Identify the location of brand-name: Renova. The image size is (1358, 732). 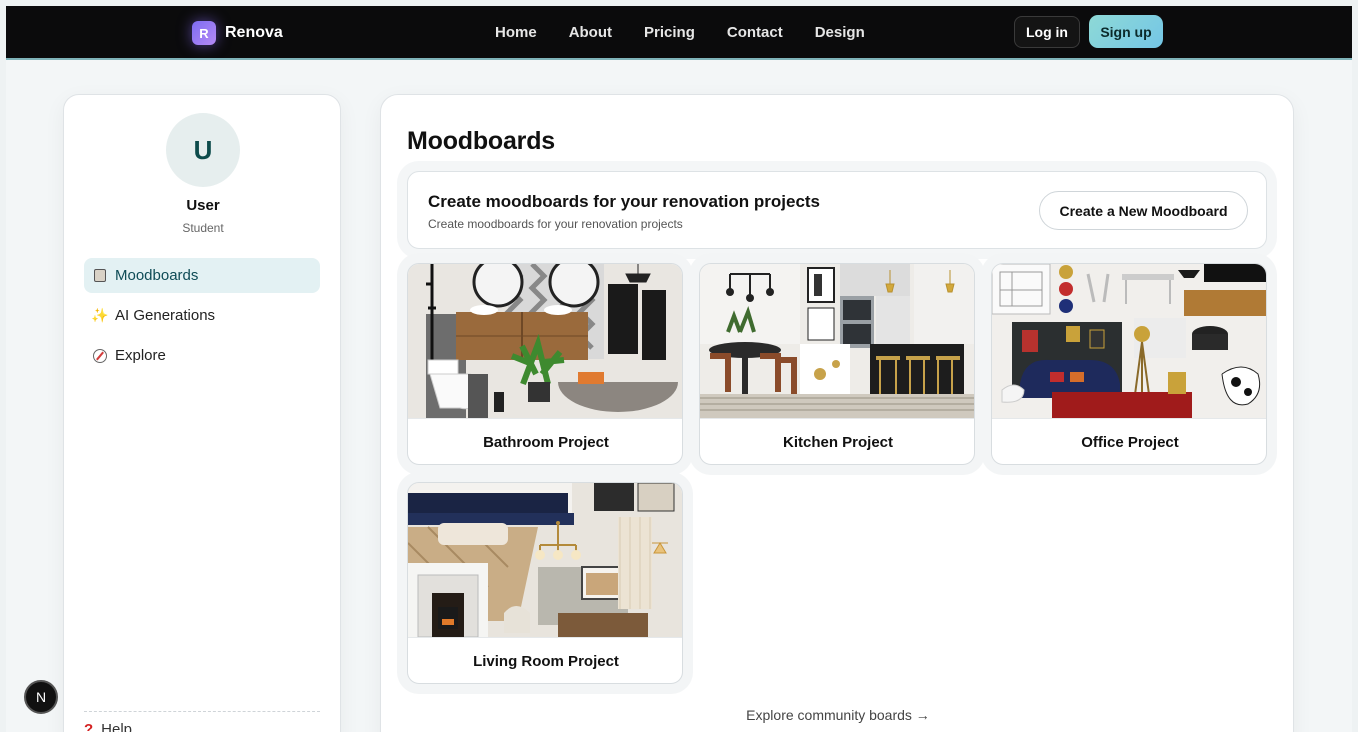
(254, 32).